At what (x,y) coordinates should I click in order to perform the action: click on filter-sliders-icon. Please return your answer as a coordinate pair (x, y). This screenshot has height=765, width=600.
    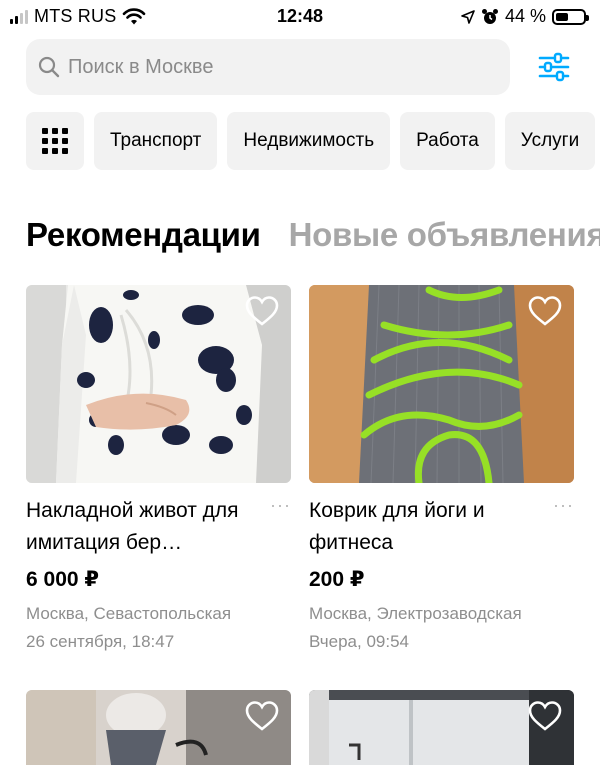
    Looking at the image, I should click on (554, 67).